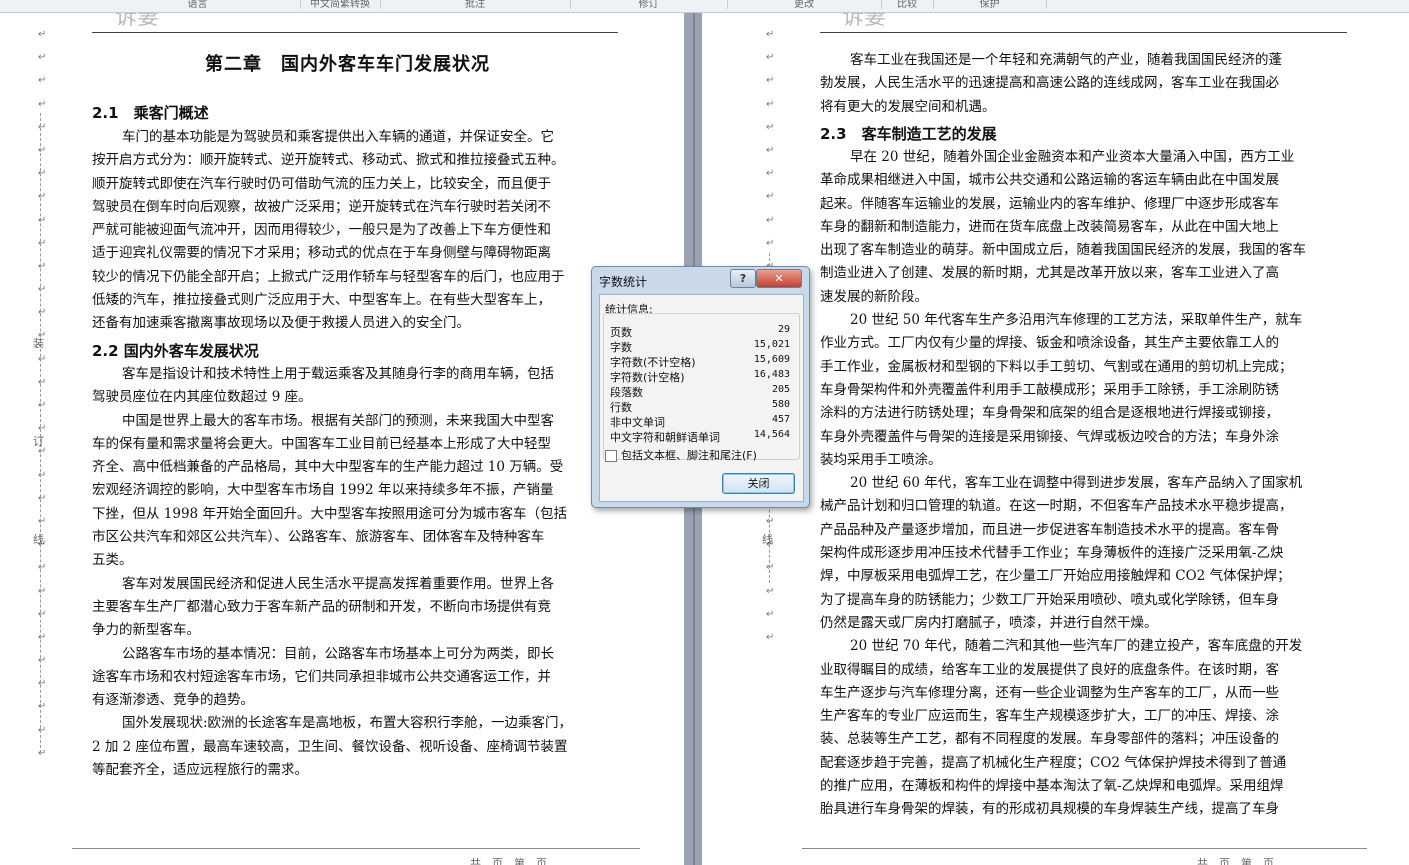 This screenshot has width=1409, height=865. I want to click on ribbon-bar: 语言 中文简繁转换 批注 修订 更改 比较 保护, so click(704, 6).